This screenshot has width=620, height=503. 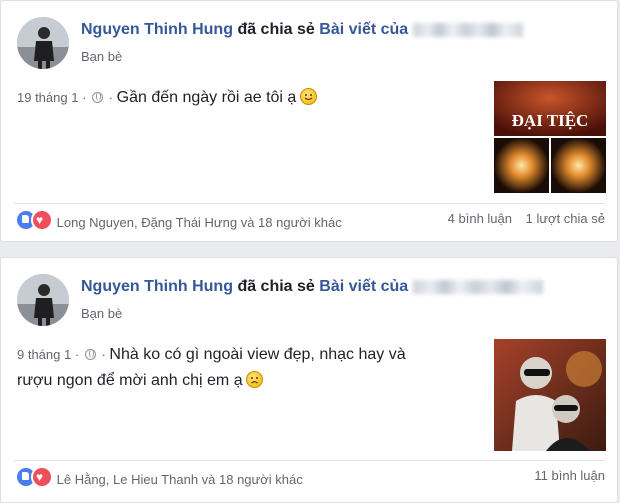 I want to click on reactions-bar: Lê Hằng, Le Hieu Thanh và 18 người khác, so click(x=159, y=477).